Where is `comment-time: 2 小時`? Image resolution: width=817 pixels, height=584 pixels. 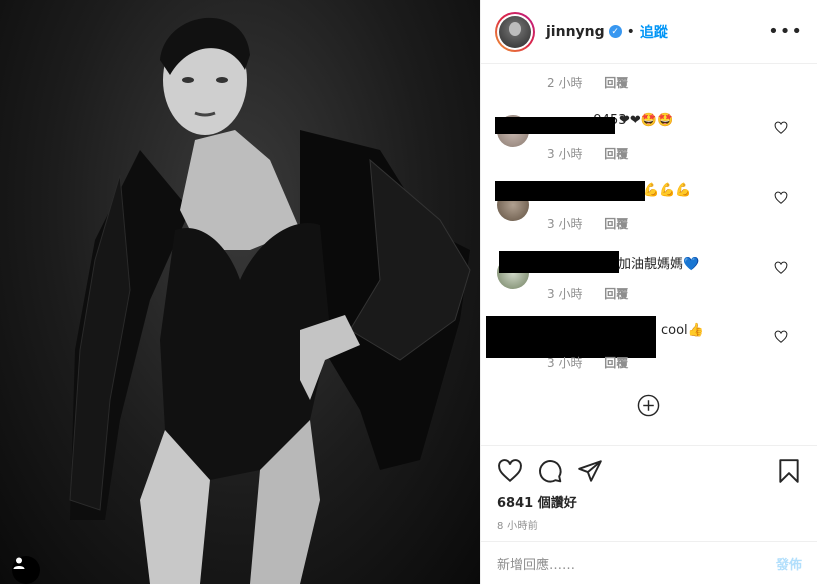 comment-time: 2 小時 is located at coordinates (565, 83).